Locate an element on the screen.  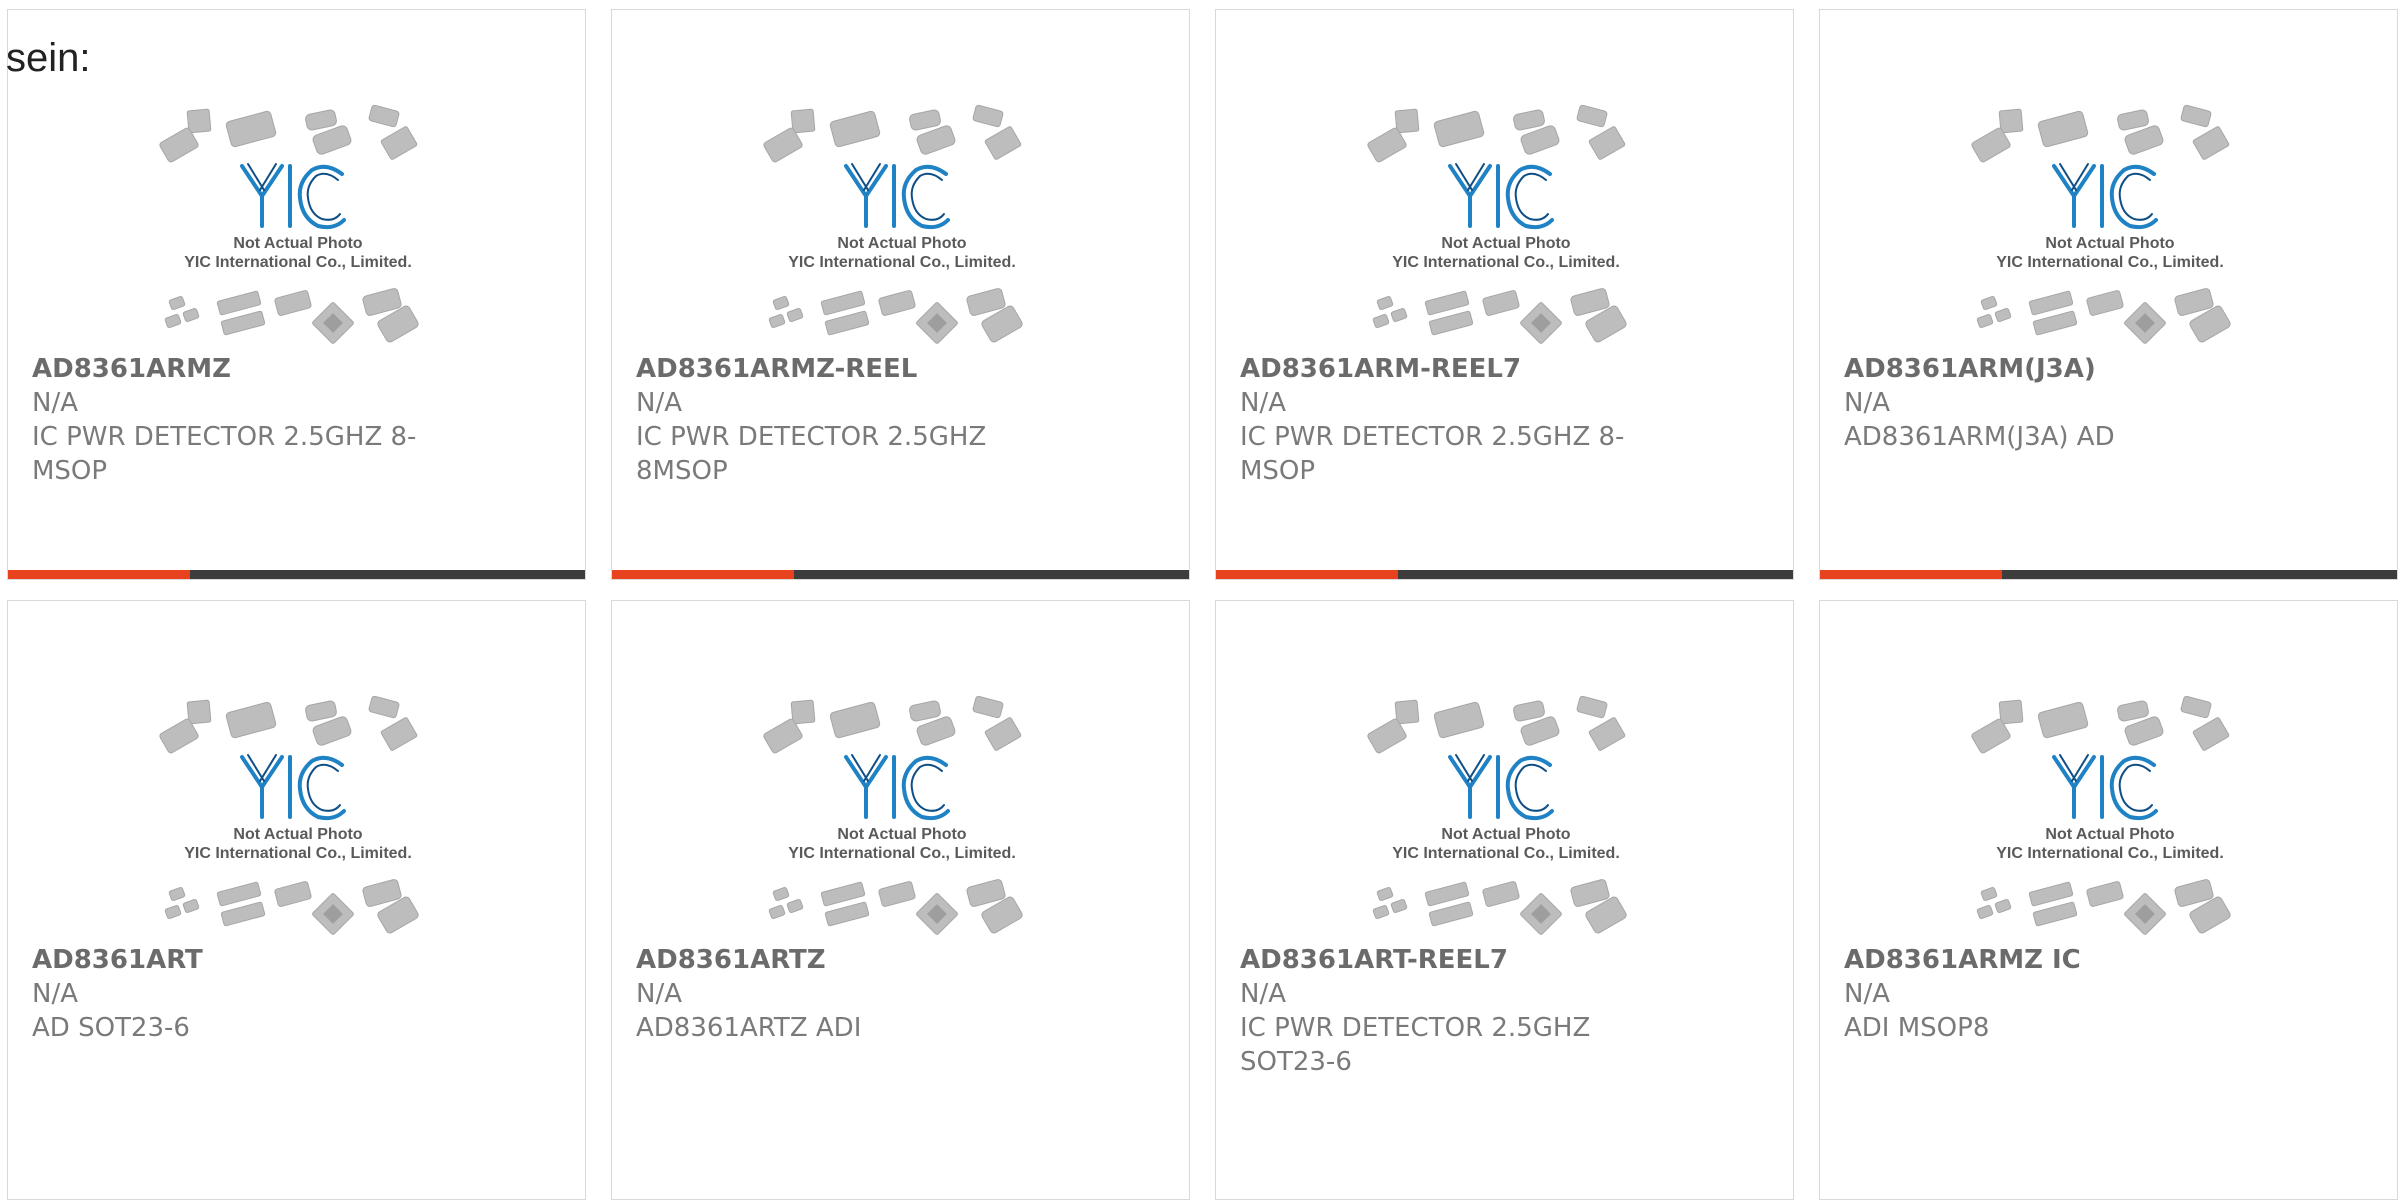
product-part-number: AD8361ARMZ-REEL is located at coordinates (836, 369).